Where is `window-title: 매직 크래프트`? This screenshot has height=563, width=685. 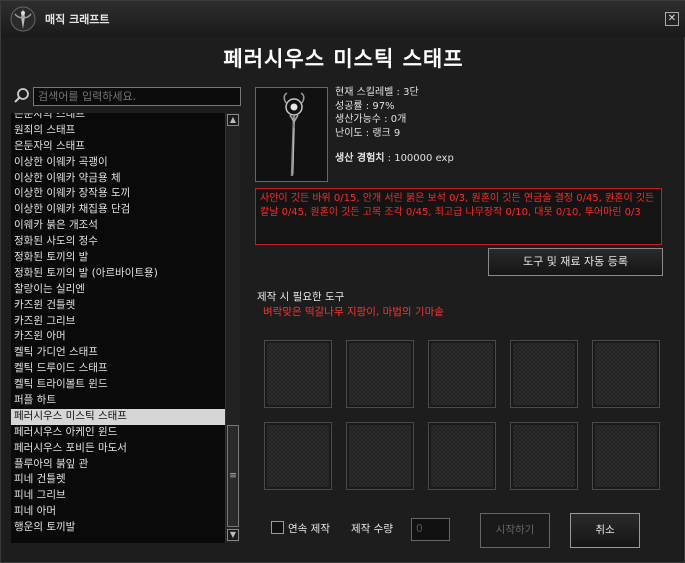 window-title: 매직 크래프트 is located at coordinates (77, 19).